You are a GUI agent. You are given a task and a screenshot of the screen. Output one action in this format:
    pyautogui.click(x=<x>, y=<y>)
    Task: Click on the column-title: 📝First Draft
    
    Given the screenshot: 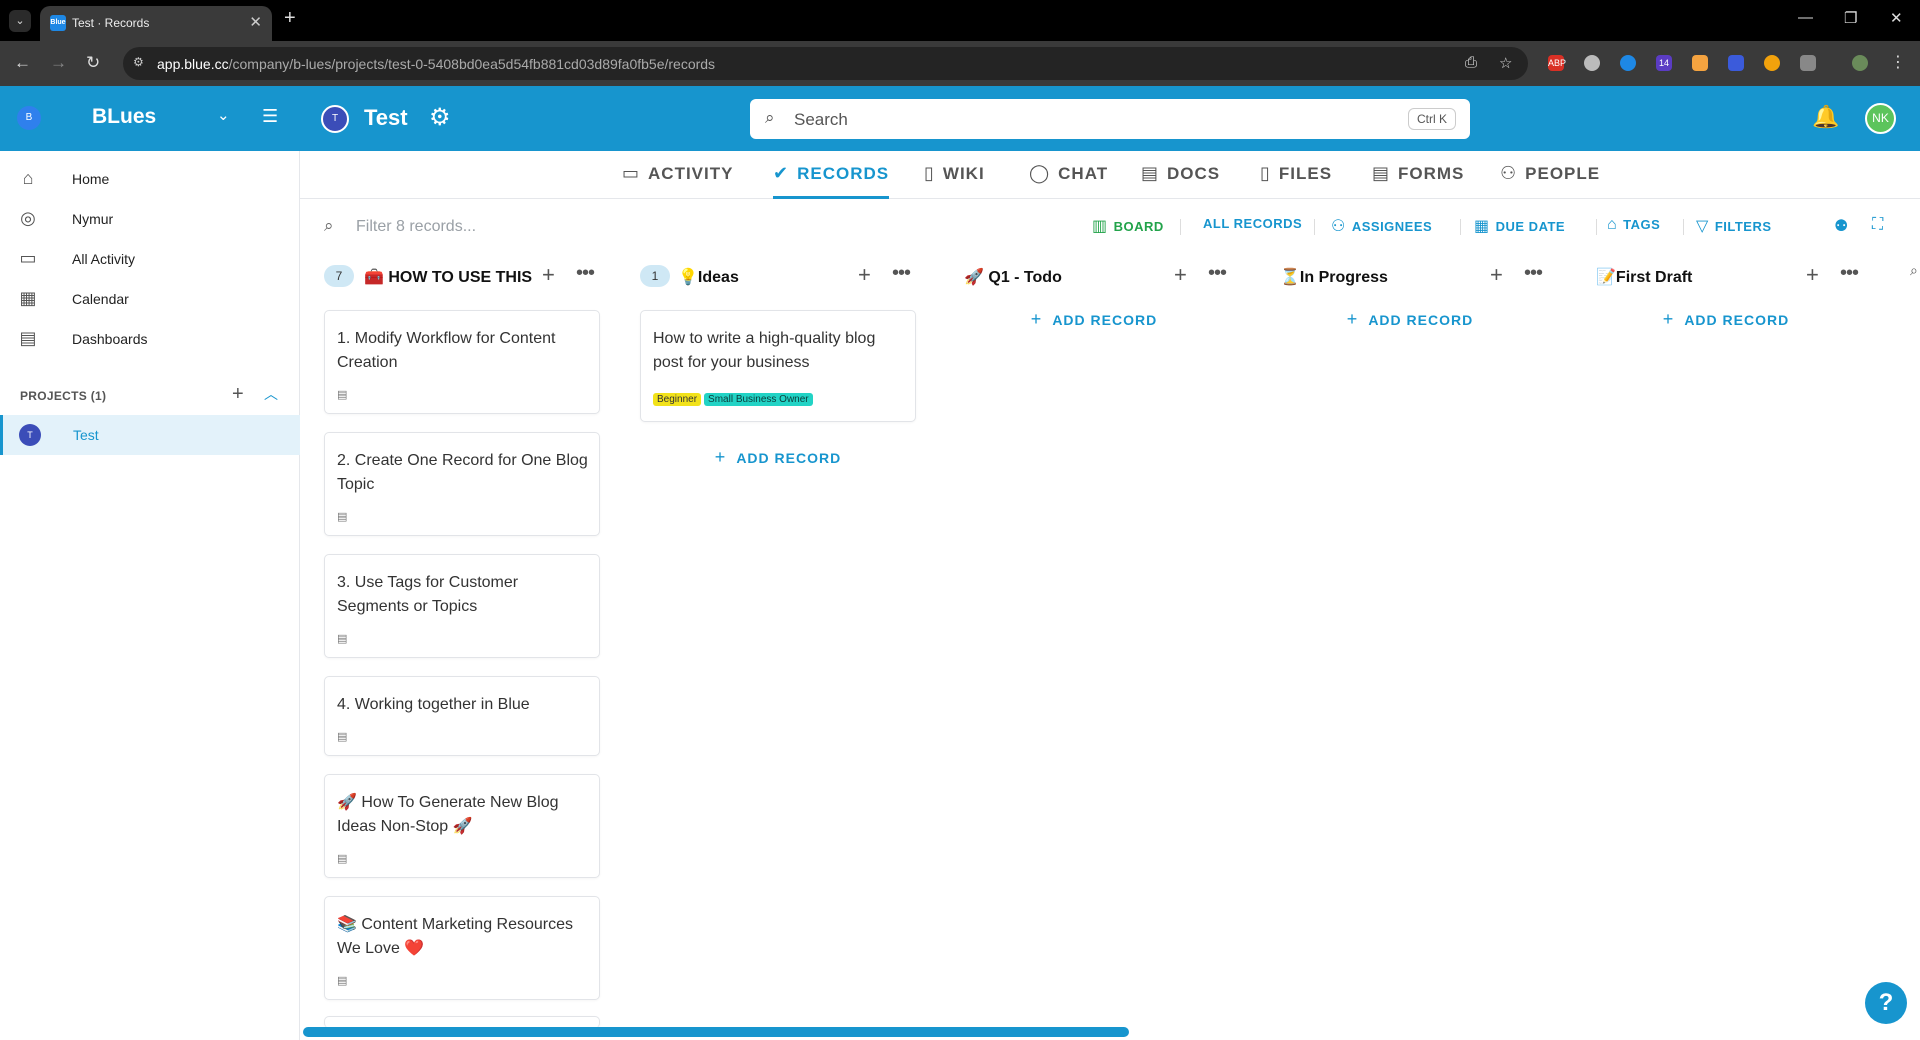 What is the action you would take?
    pyautogui.click(x=1644, y=277)
    